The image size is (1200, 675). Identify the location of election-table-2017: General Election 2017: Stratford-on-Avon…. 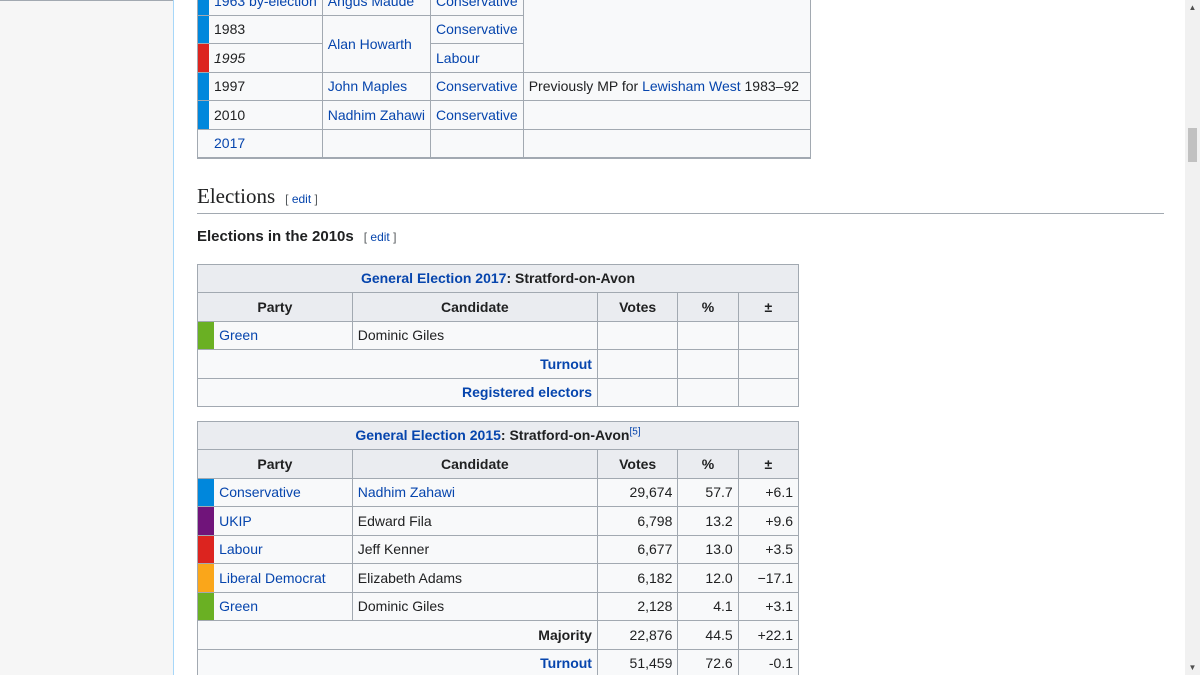
(498, 335).